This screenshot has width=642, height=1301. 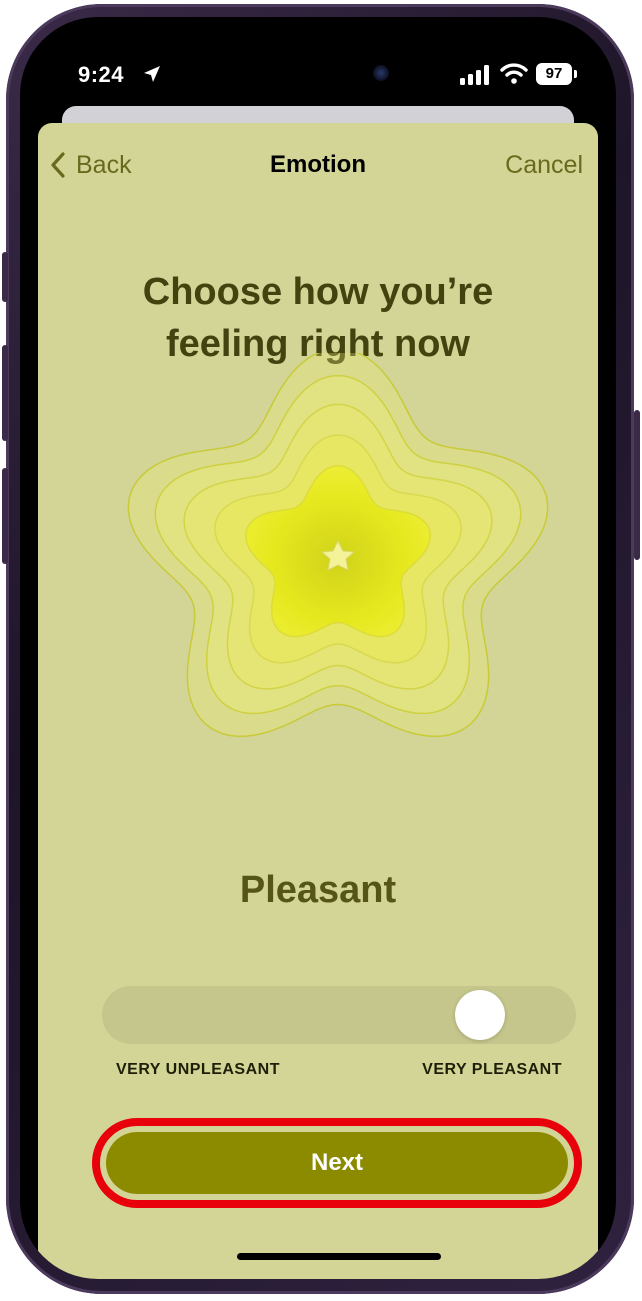 What do you see at coordinates (5, 393) in the screenshot?
I see `volume-up-button` at bounding box center [5, 393].